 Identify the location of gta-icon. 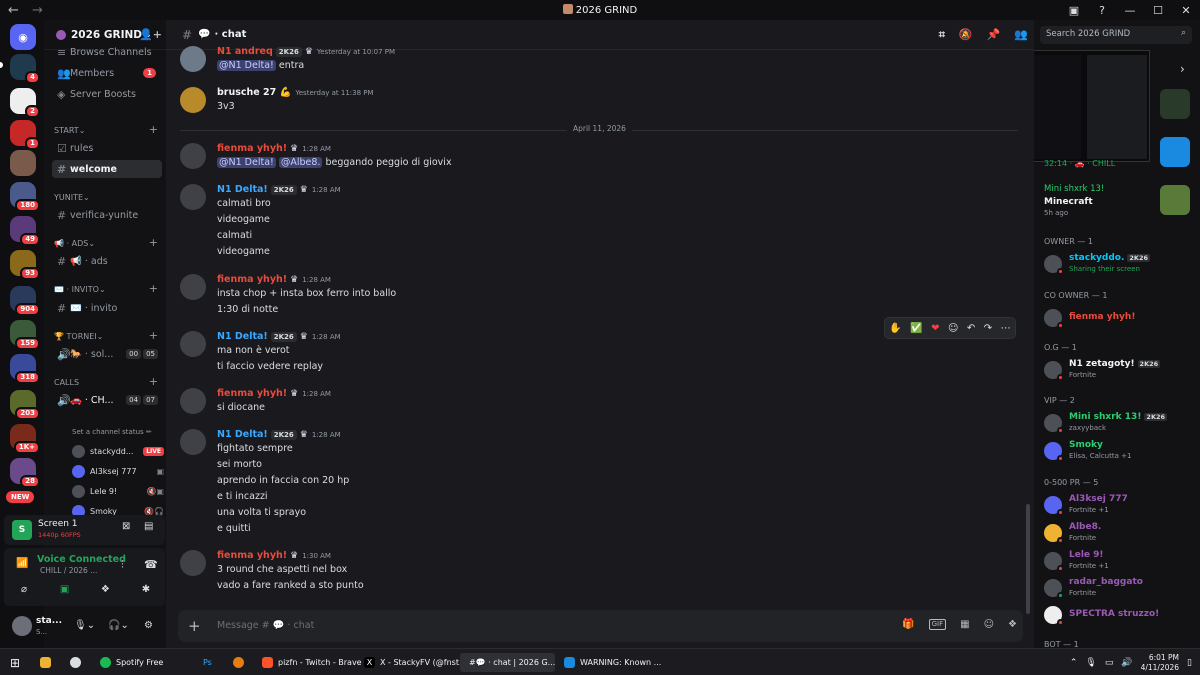
(1175, 104).